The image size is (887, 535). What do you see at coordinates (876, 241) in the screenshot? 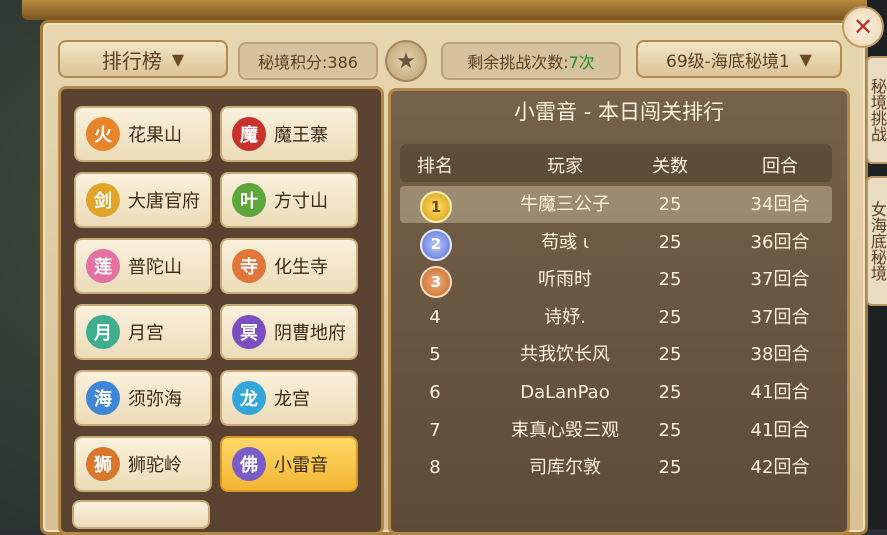
I see `side-tab-undersea-realm: 女海底秘境` at bounding box center [876, 241].